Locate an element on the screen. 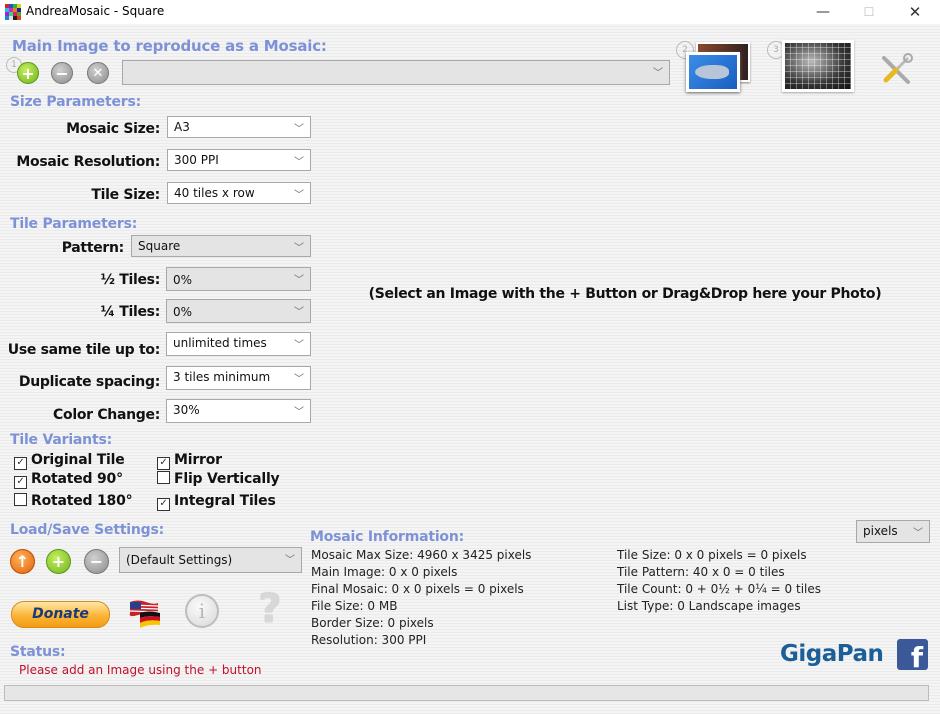  tiles-folder-button is located at coordinates (713, 72).